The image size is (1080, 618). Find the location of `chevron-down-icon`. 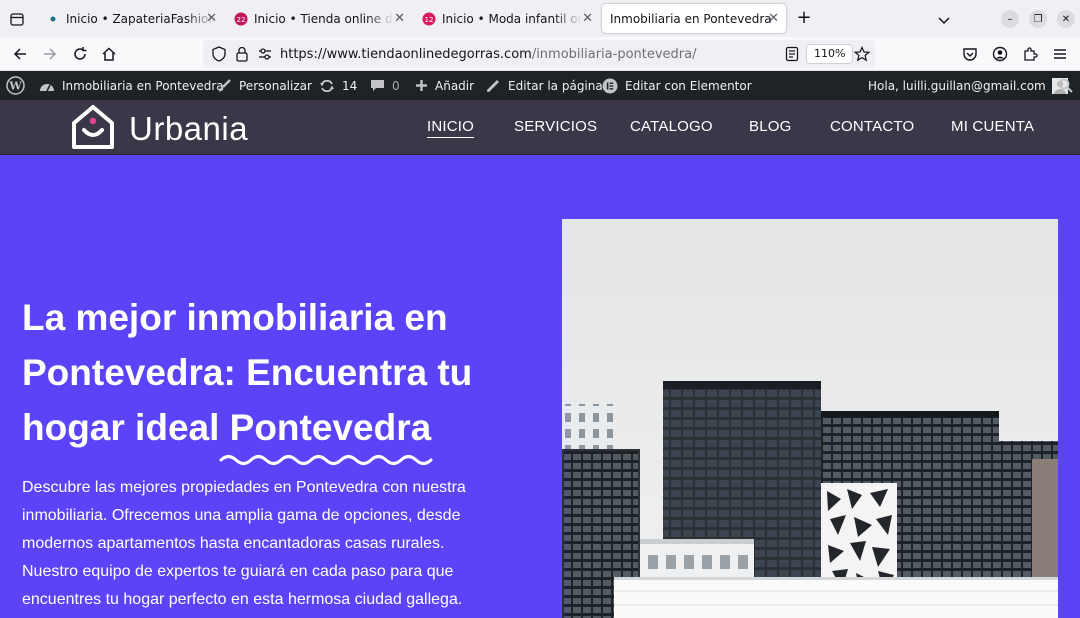

chevron-down-icon is located at coordinates (944, 20).